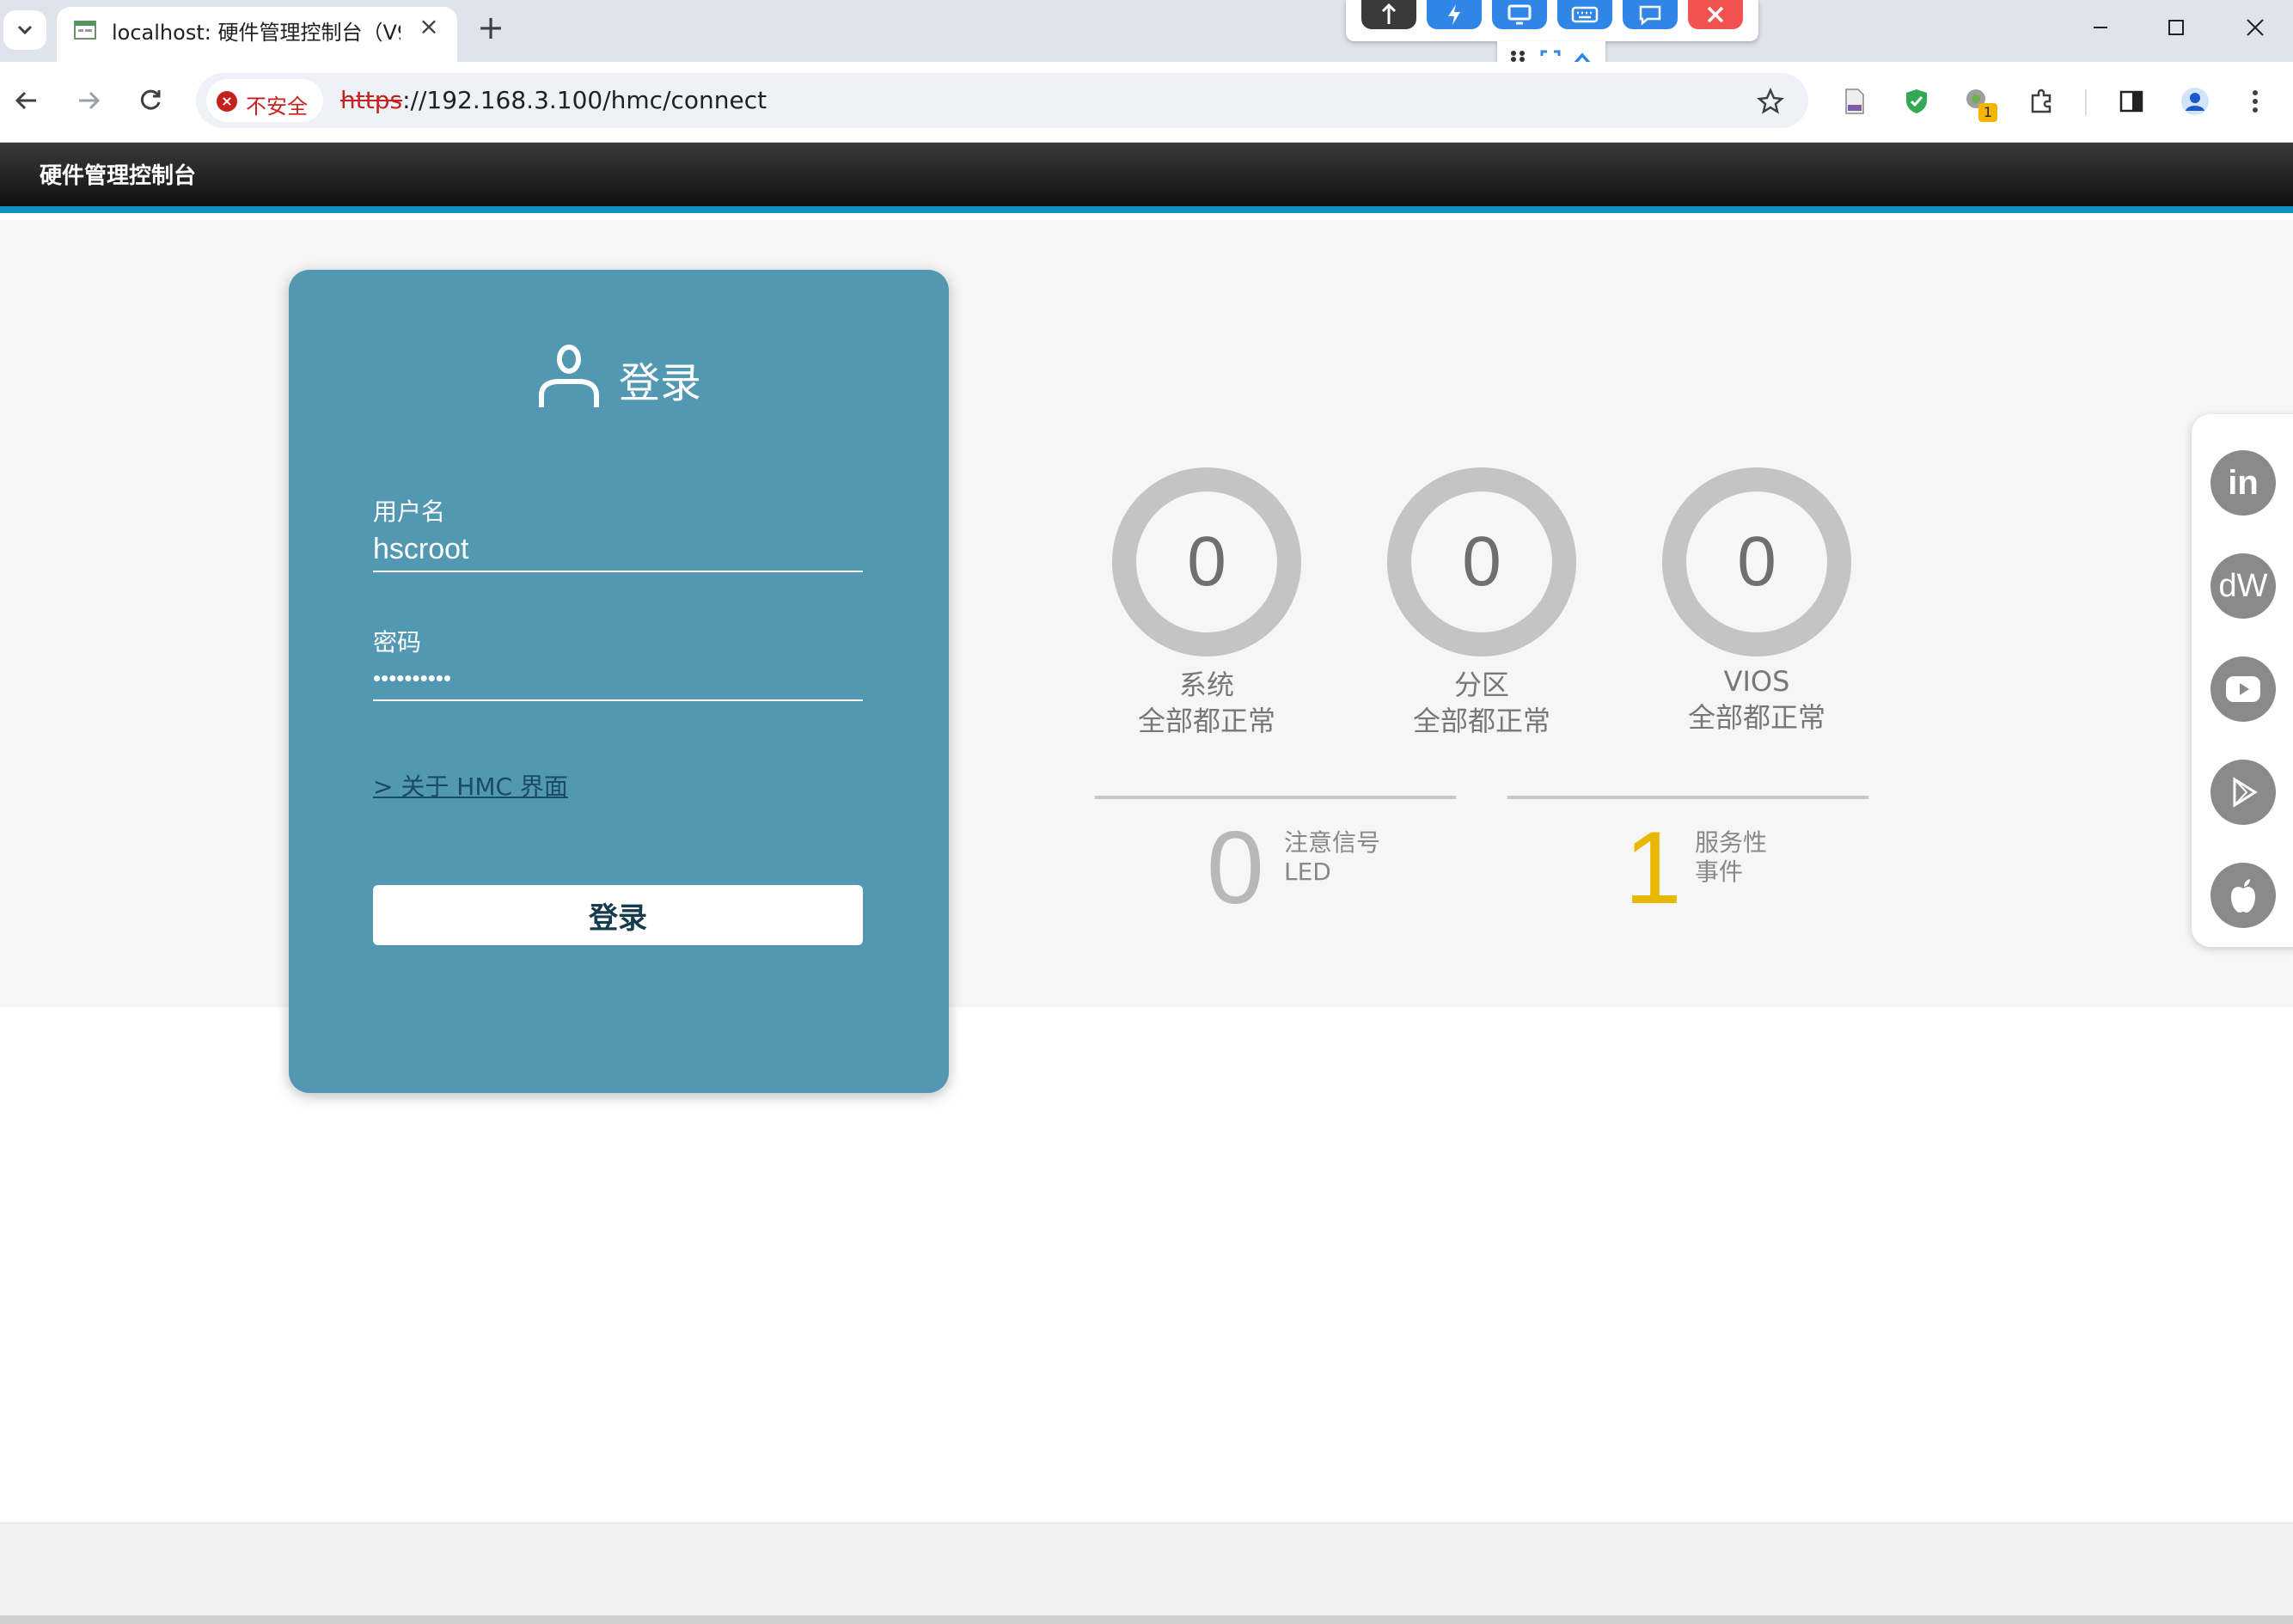 The image size is (2293, 1624). Describe the element at coordinates (1481, 721) in the screenshot. I see `partitions-state: 全部都正常` at that location.